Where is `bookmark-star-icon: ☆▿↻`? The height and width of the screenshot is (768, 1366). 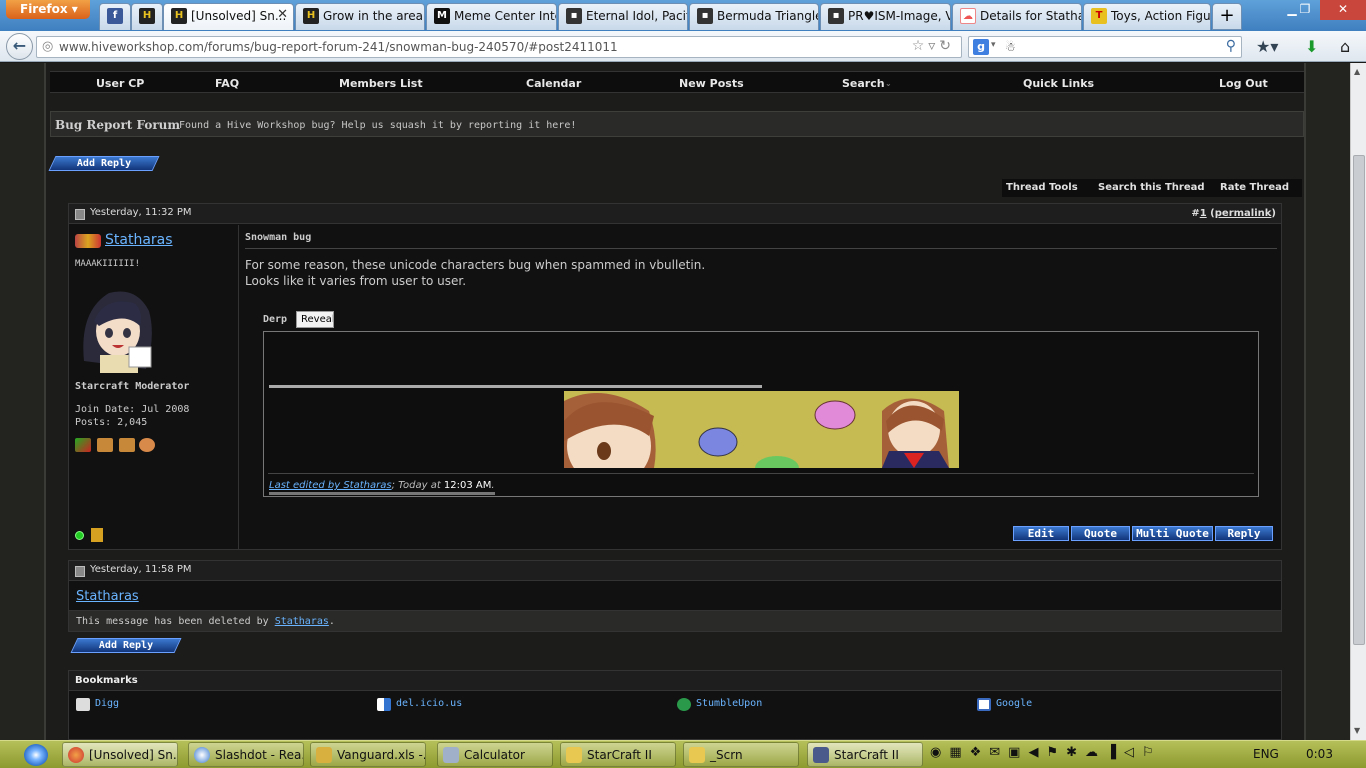
bookmark-star-icon: ☆▿↻ is located at coordinates (933, 46).